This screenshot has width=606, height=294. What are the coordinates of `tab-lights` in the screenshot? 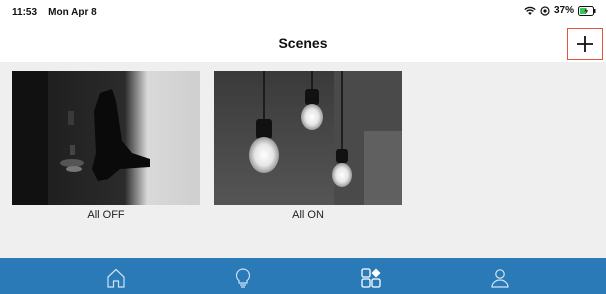 It's located at (243, 278).